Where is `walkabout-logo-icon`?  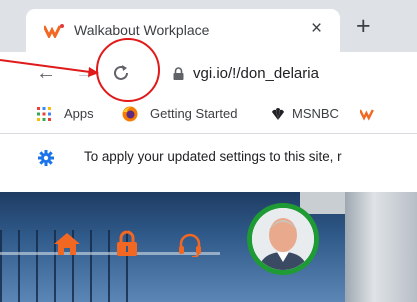 walkabout-logo-icon is located at coordinates (367, 115).